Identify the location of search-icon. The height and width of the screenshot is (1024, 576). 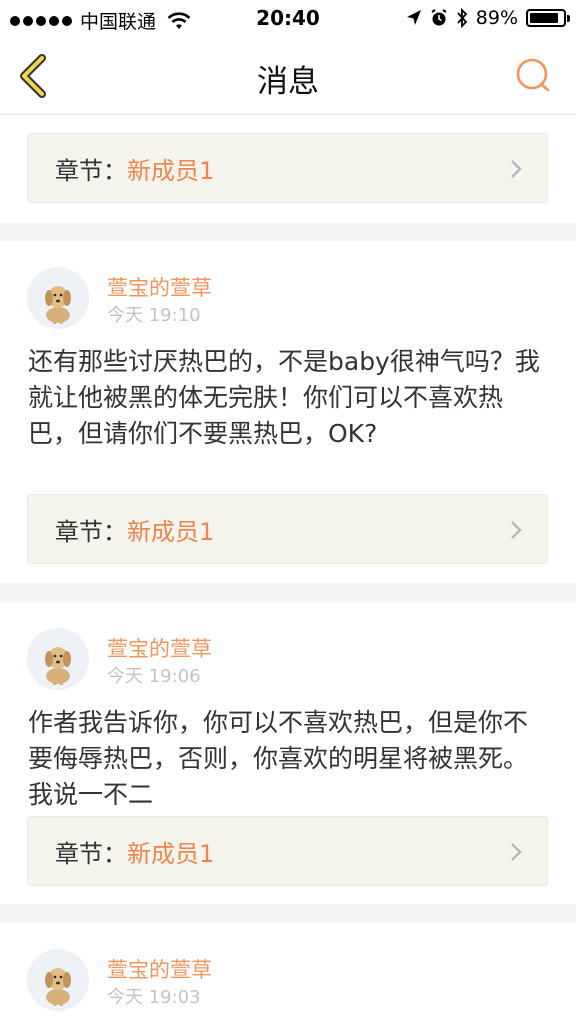
(533, 75).